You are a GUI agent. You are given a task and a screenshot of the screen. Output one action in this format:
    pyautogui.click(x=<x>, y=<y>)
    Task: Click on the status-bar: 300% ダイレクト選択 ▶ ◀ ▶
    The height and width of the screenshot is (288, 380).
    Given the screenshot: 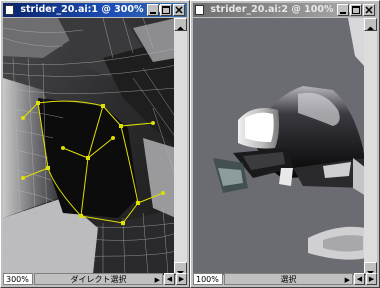 What is the action you would take?
    pyautogui.click(x=95, y=279)
    